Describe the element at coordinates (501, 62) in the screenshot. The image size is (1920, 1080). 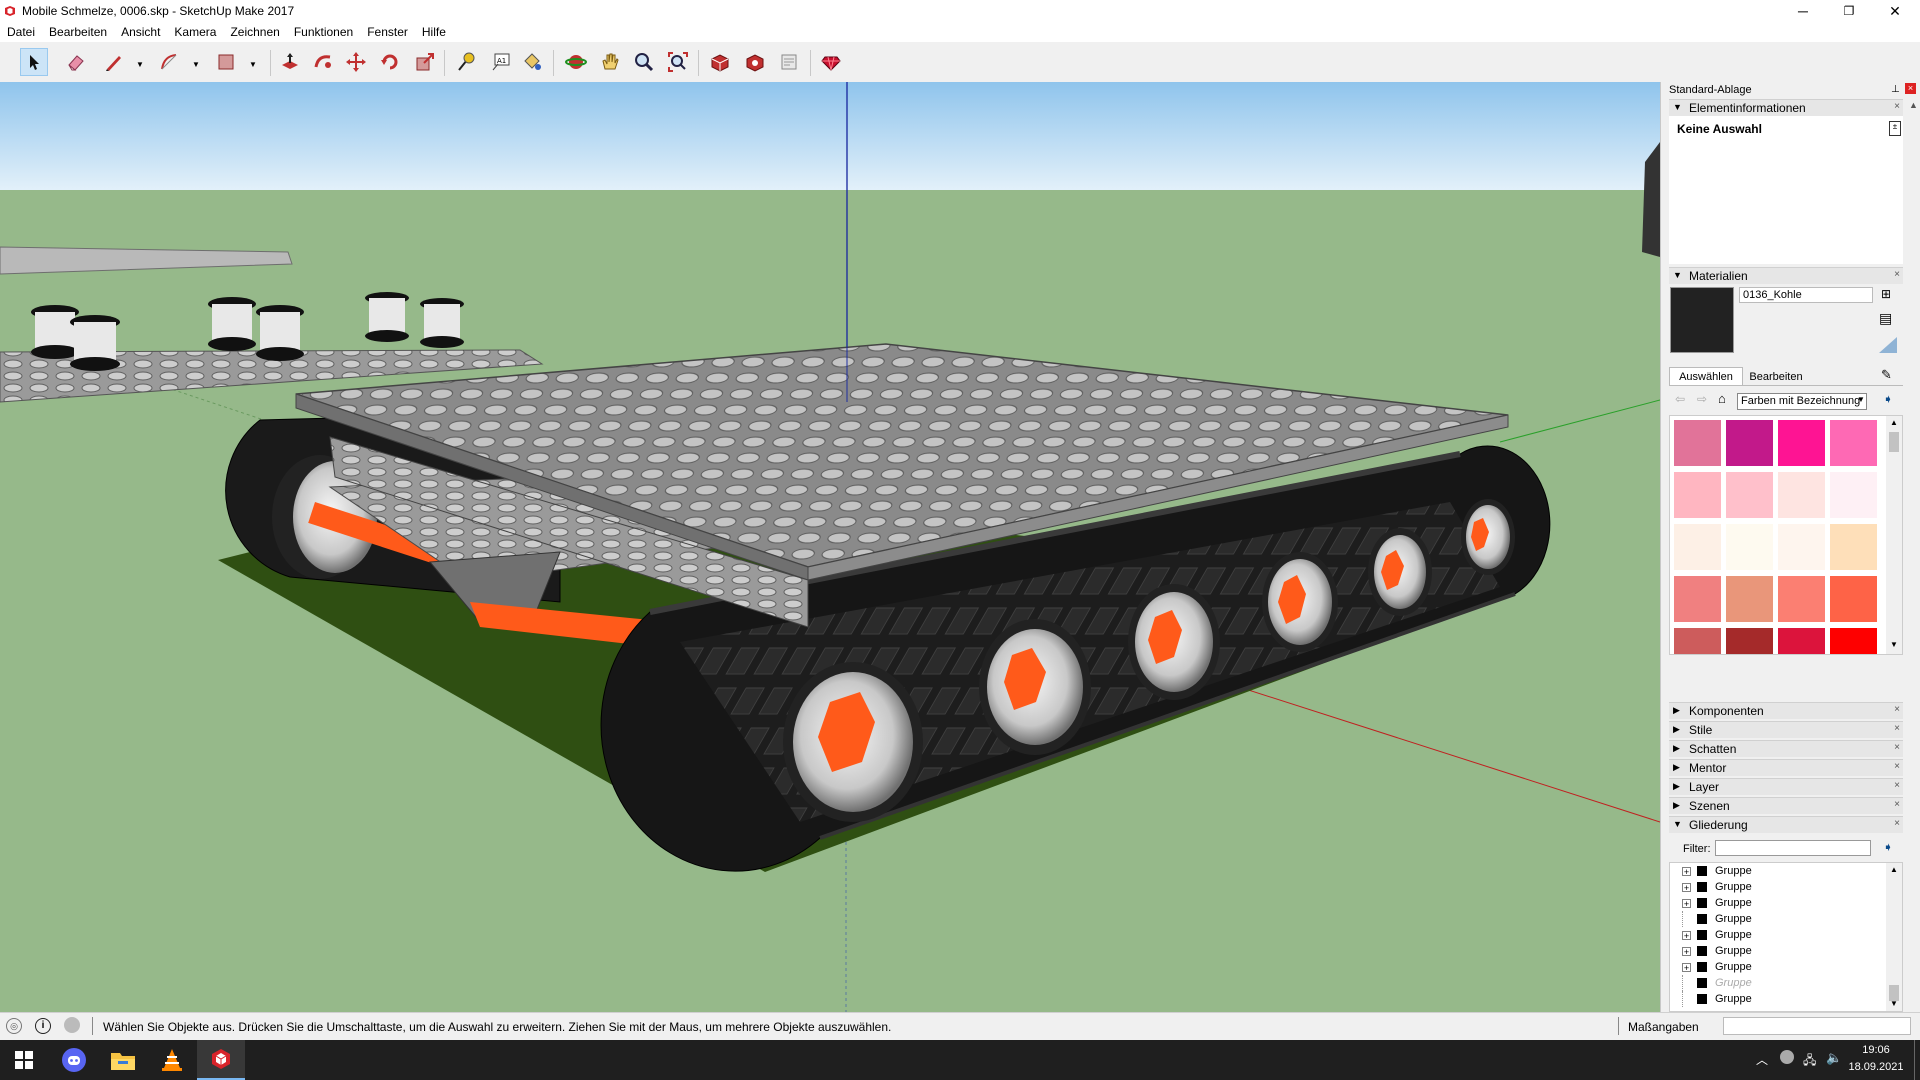
I see `text-tool-button: A1` at that location.